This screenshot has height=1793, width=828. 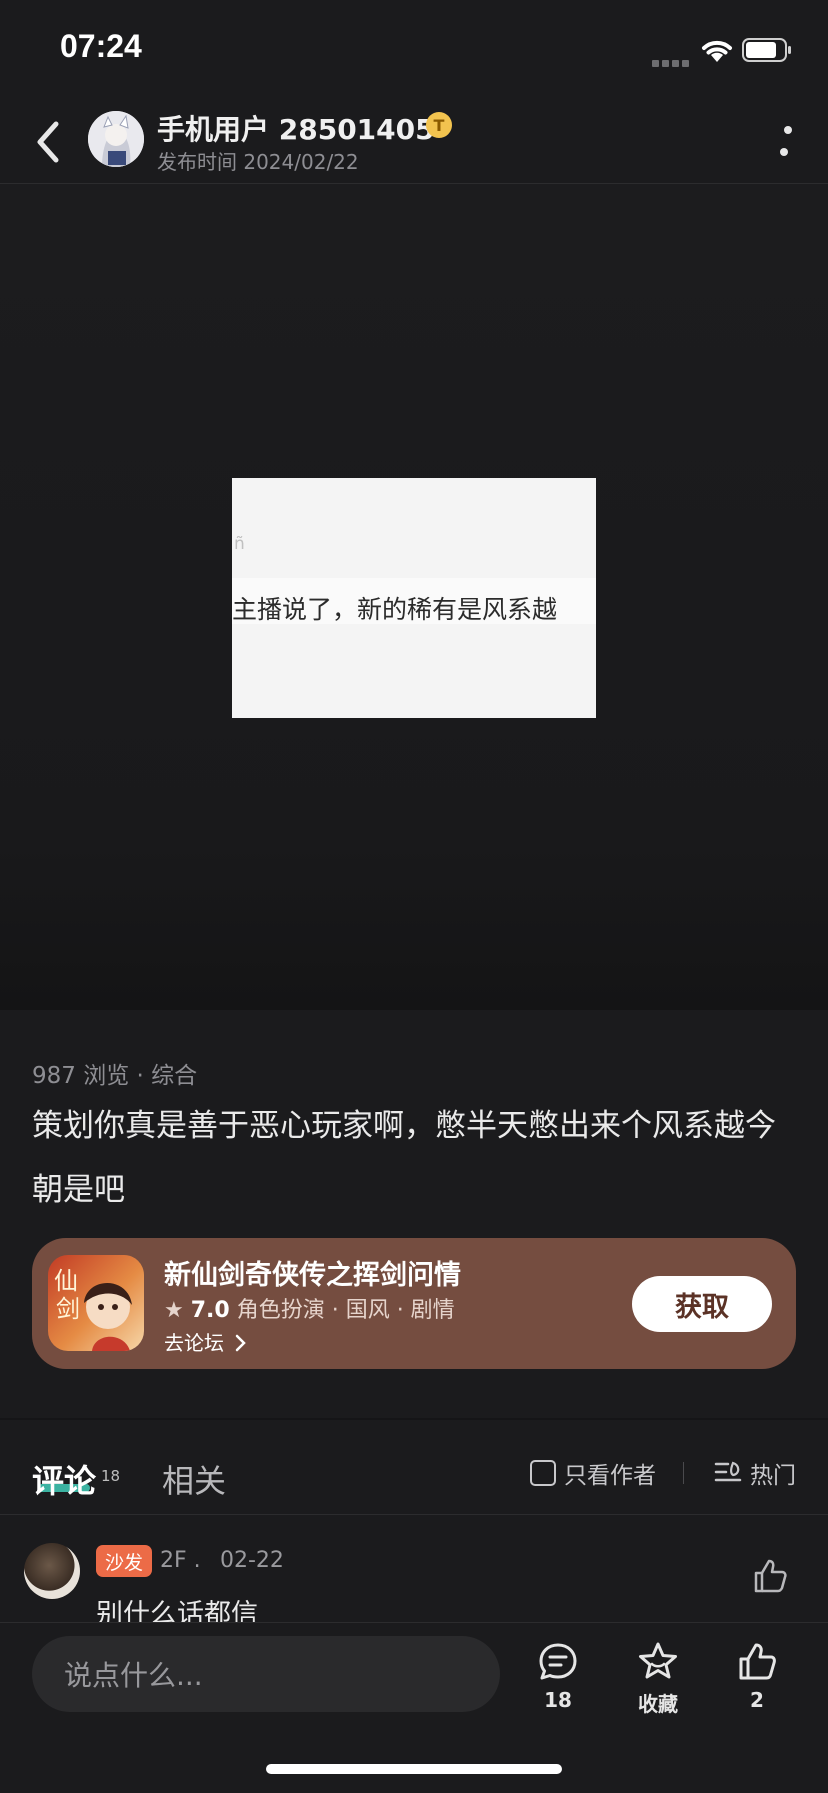 What do you see at coordinates (194, 1479) in the screenshot?
I see `tab-related: 相关` at bounding box center [194, 1479].